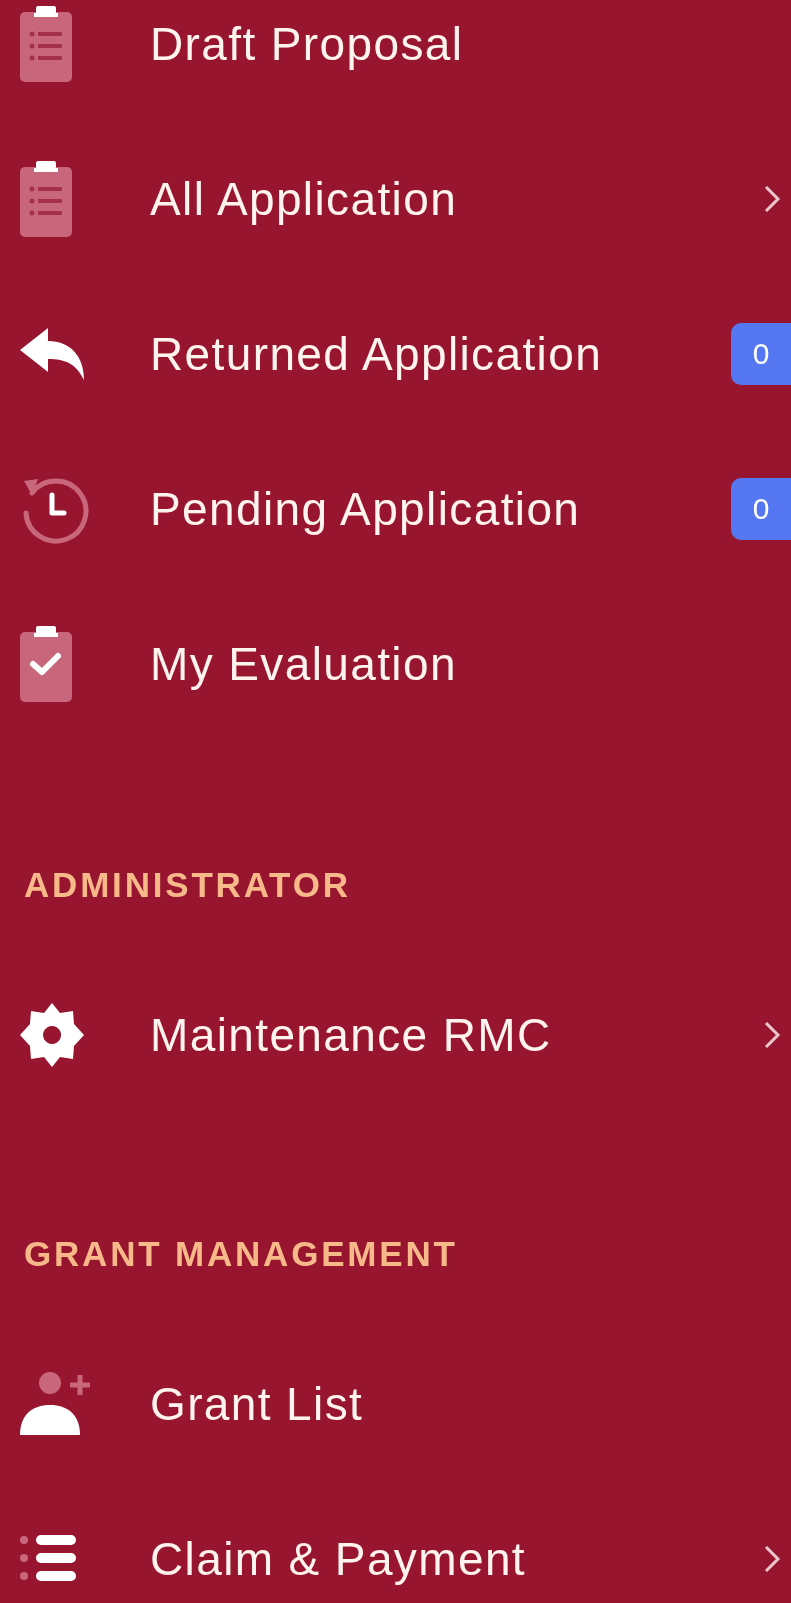 This screenshot has width=791, height=1603. I want to click on item-label: Maintenance RMC, so click(351, 1034).